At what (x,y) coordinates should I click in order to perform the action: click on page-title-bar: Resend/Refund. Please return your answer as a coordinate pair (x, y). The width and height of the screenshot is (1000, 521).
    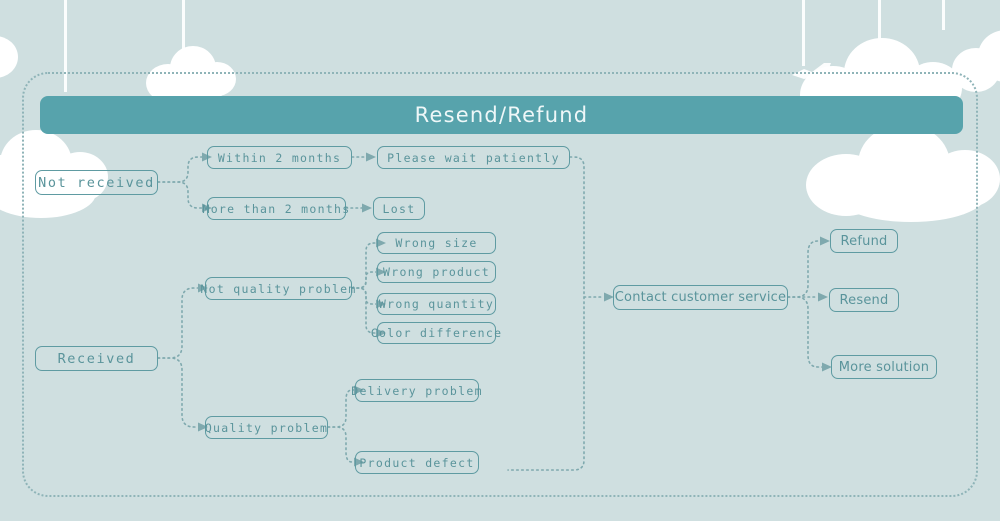
    Looking at the image, I should click on (501, 115).